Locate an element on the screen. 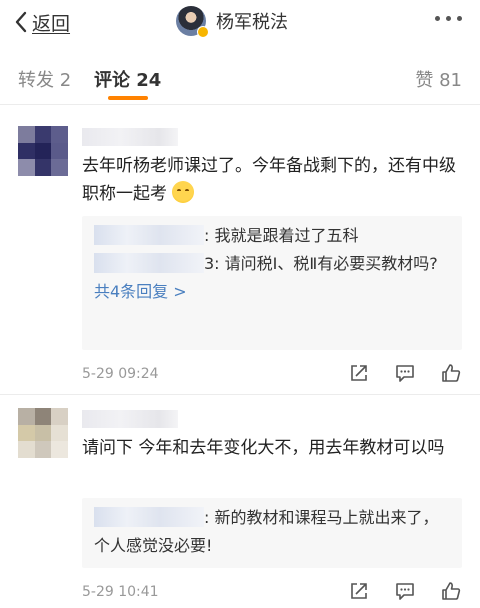 The width and height of the screenshot is (480, 608). back-button: 返回 is located at coordinates (42, 22).